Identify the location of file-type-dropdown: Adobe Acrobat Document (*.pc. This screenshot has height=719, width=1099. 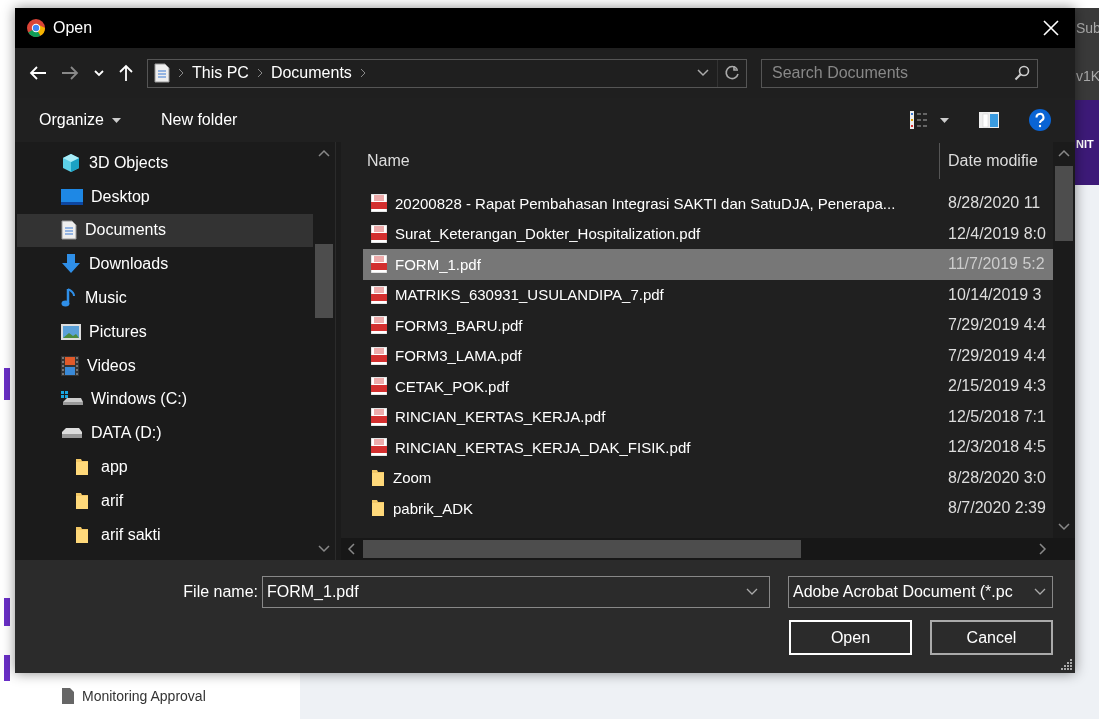
(920, 592).